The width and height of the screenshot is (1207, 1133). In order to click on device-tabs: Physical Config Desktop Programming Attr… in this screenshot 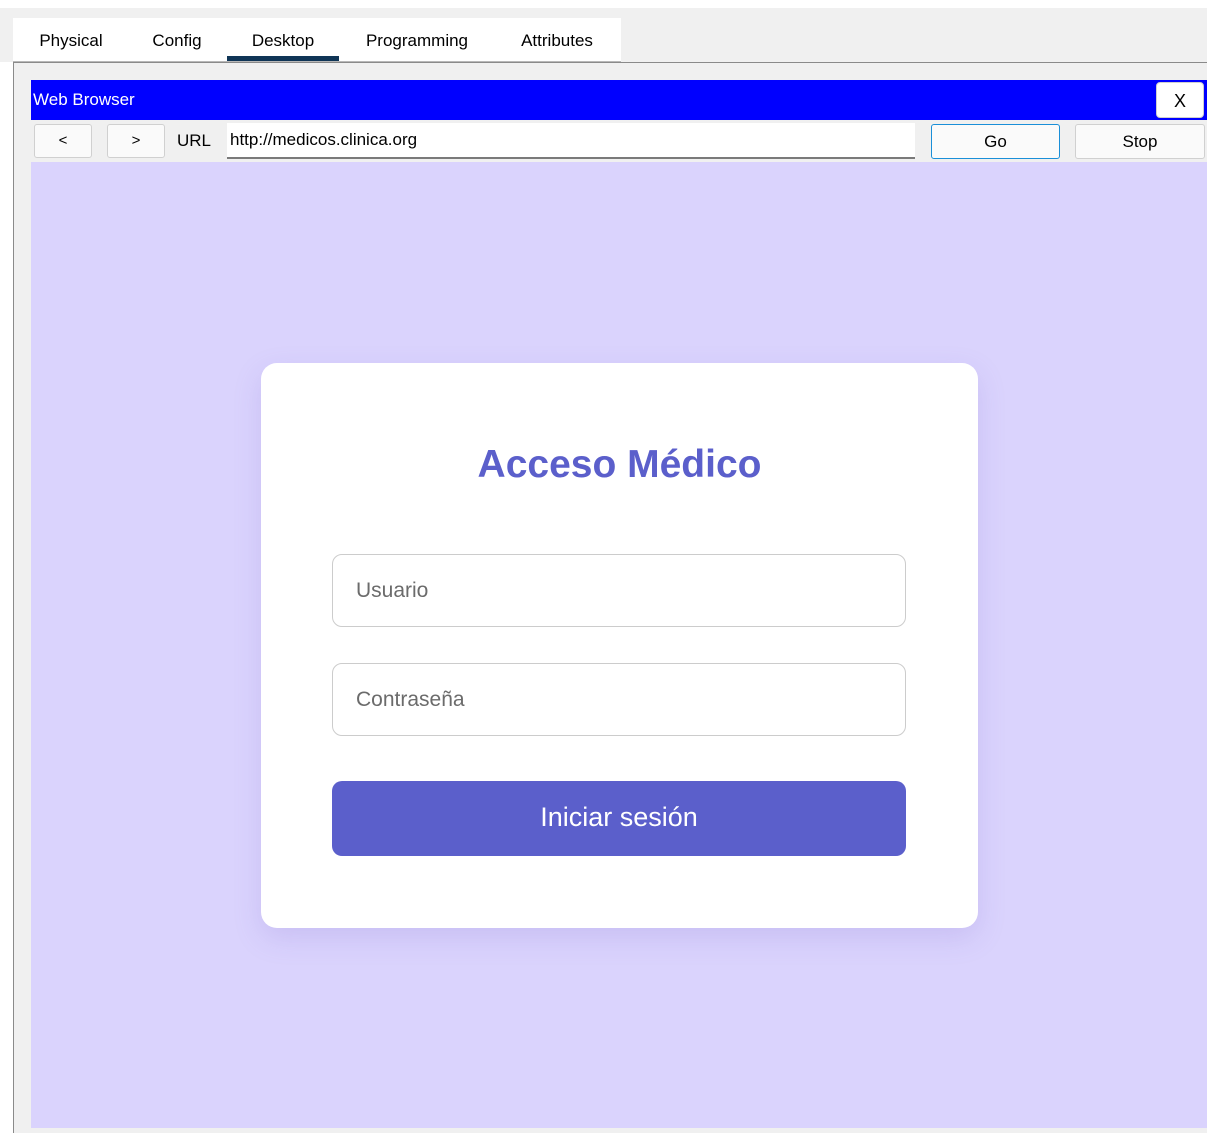, I will do `click(317, 40)`.